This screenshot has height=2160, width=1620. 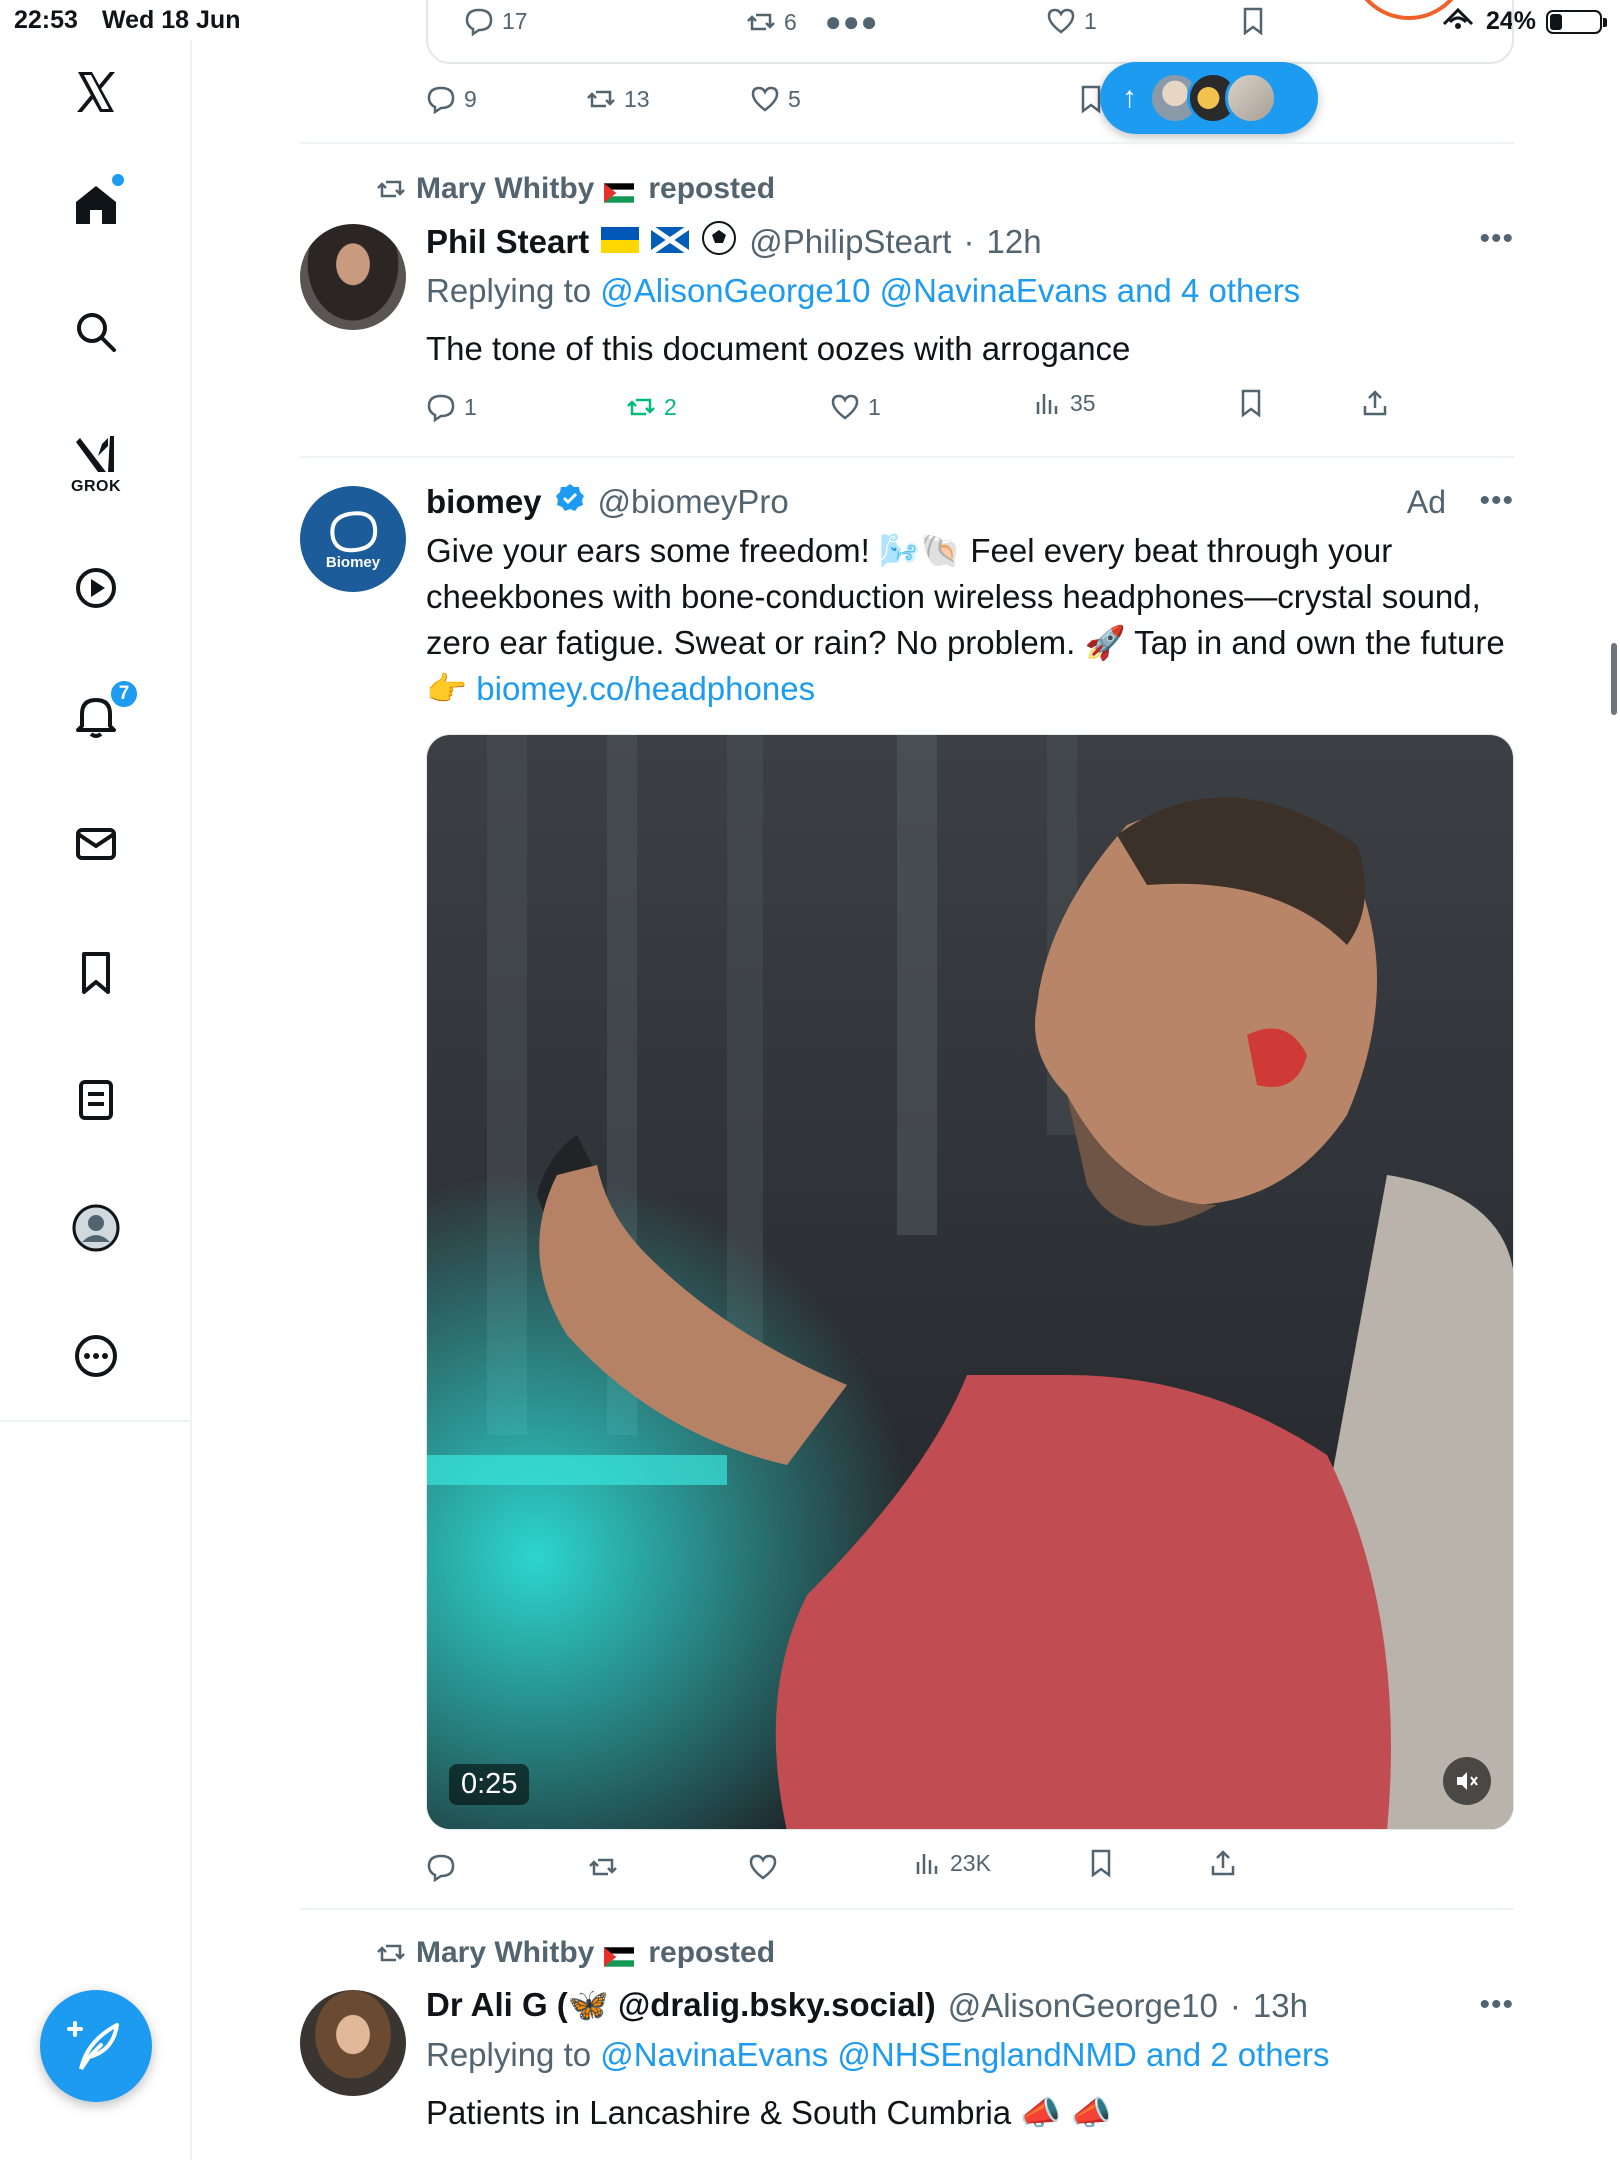 I want to click on sidebar-item-grok: GROK, so click(x=96, y=460).